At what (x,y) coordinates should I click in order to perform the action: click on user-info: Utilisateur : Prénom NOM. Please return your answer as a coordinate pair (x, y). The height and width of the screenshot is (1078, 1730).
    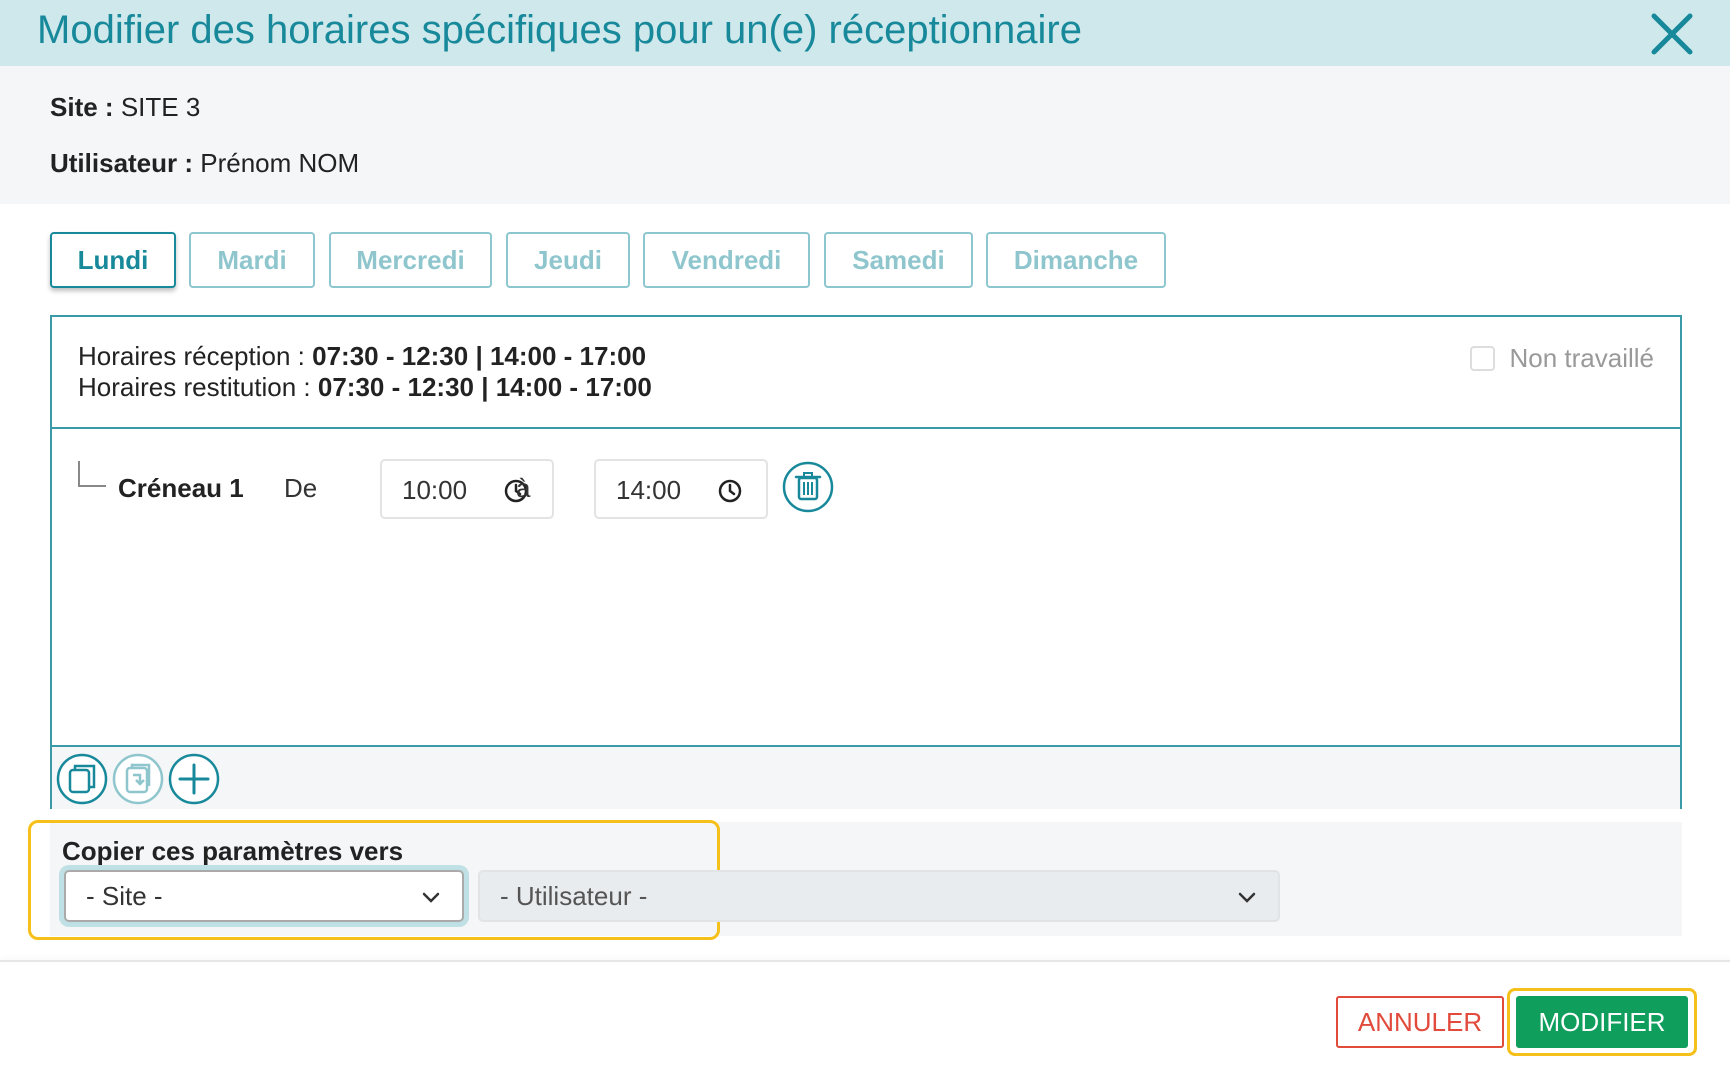
    Looking at the image, I should click on (204, 163).